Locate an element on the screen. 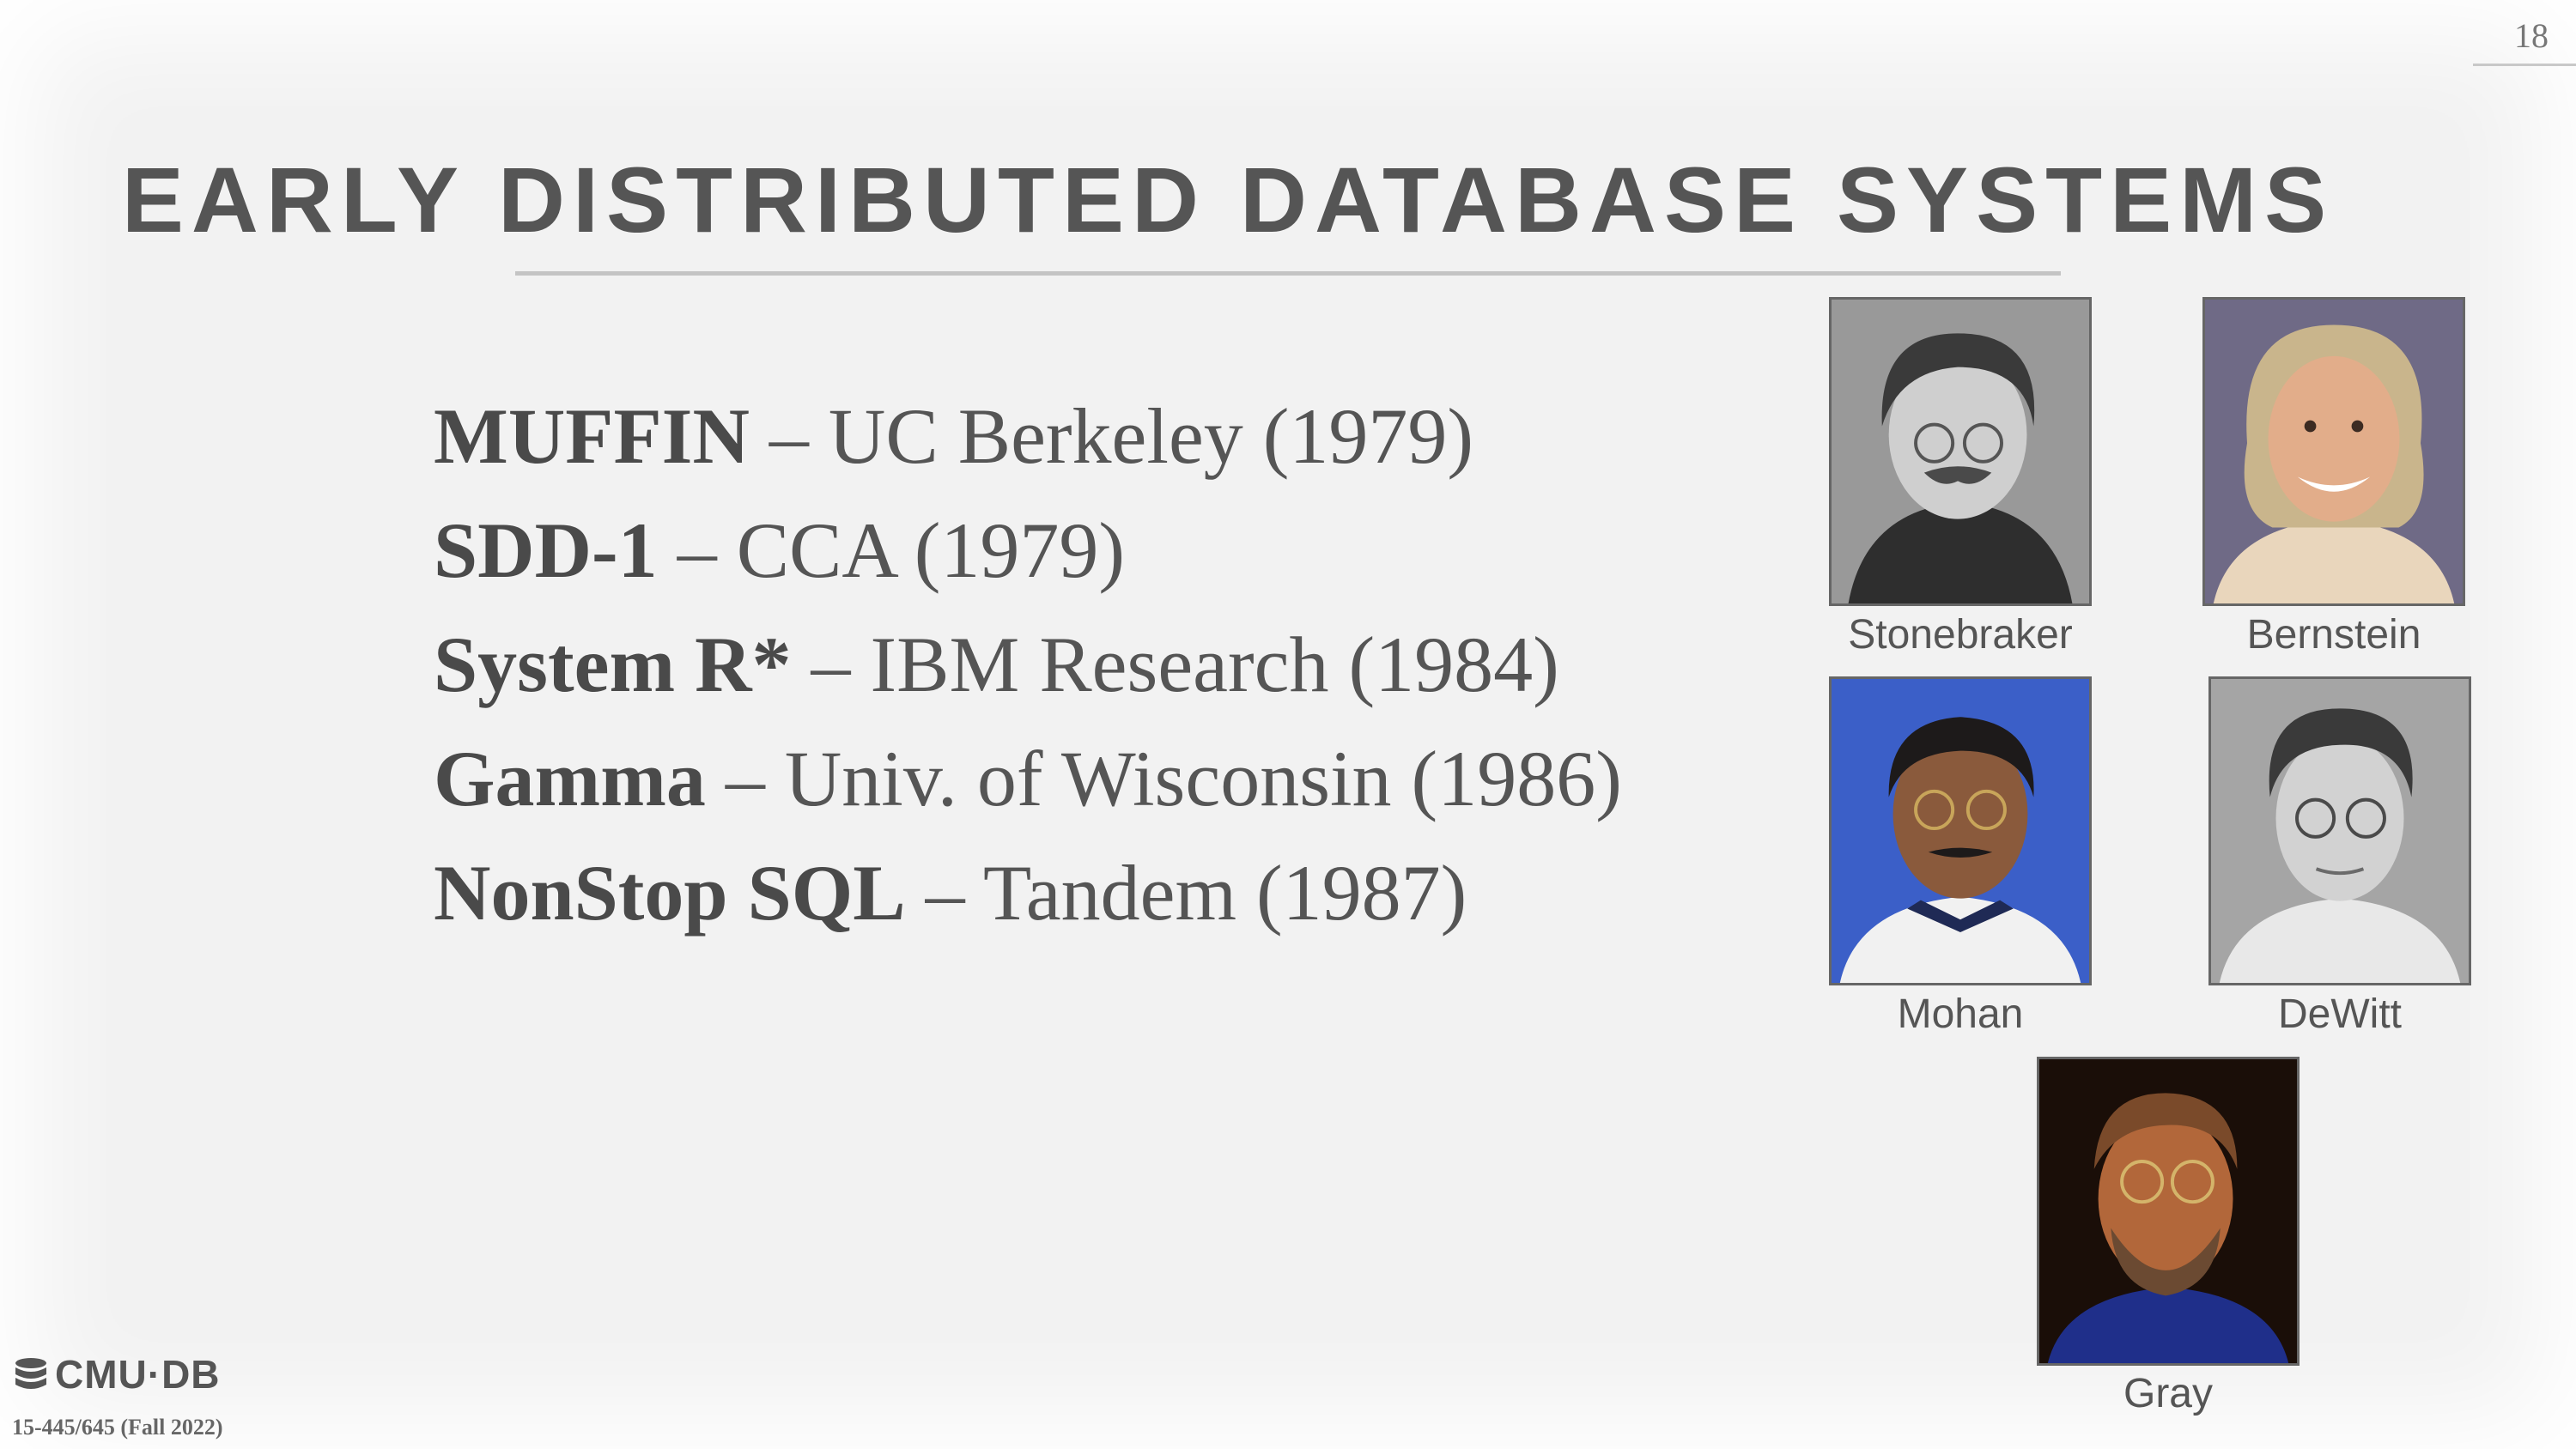  portrait-photo-stonebraker is located at coordinates (1960, 451).